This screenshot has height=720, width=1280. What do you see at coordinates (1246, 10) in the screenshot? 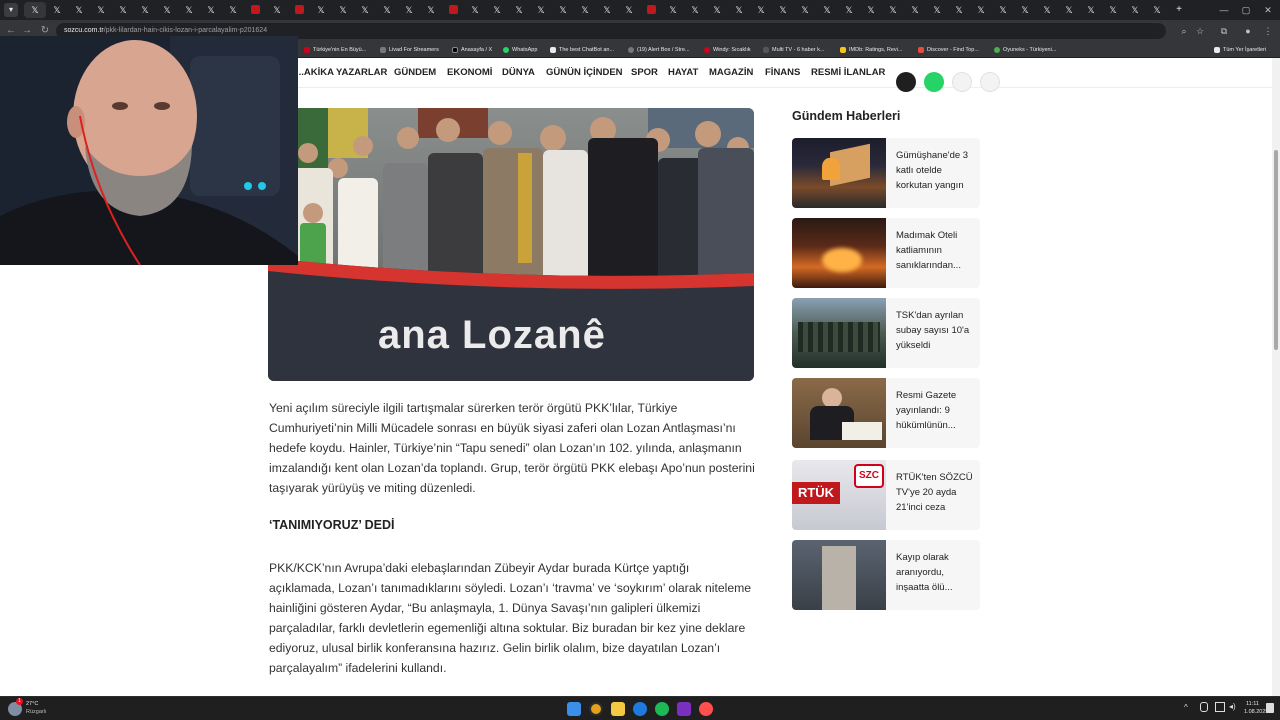
I see `maximize-icon: ▢` at bounding box center [1246, 10].